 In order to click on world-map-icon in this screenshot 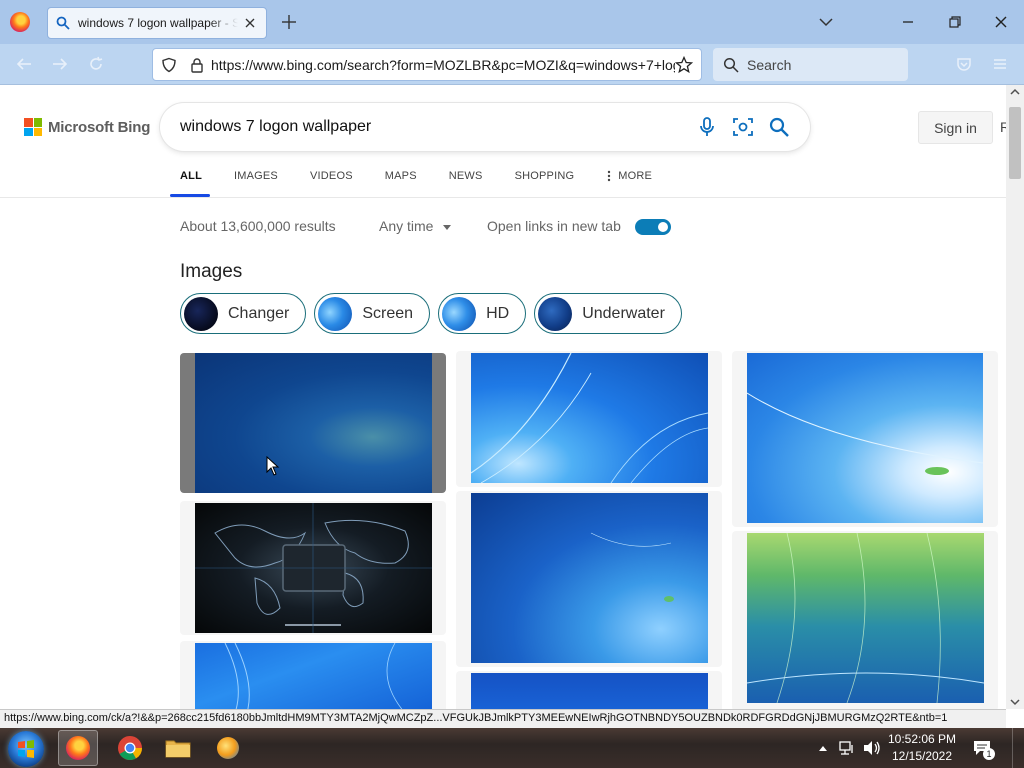, I will do `click(313, 568)`.